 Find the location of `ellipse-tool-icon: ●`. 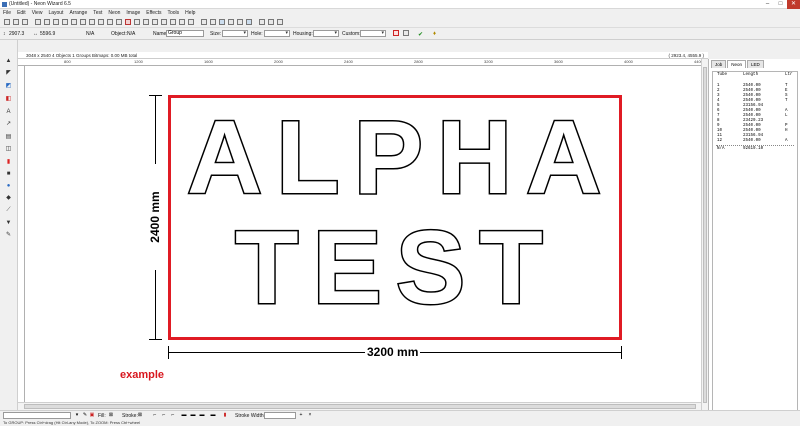

ellipse-tool-icon: ● is located at coordinates (8, 186).